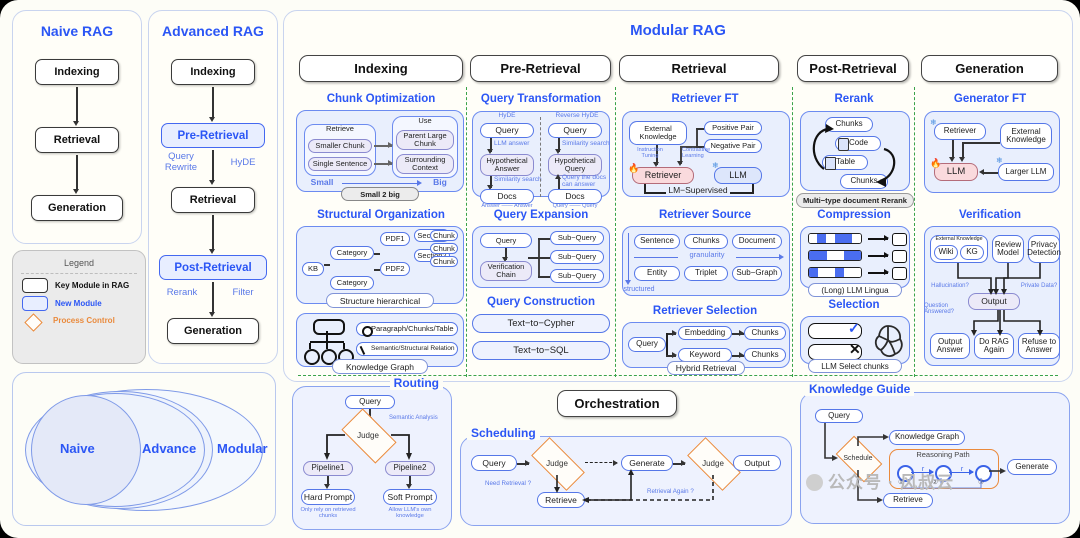 The height and width of the screenshot is (538, 1080). I want to click on adv-node-indexing: Indexing, so click(213, 72).